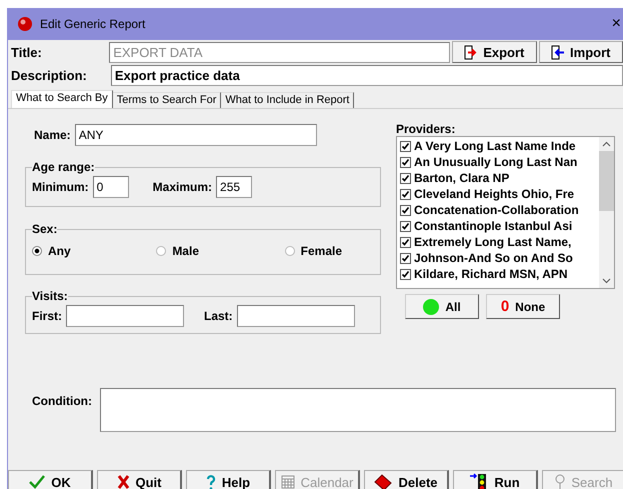 Image resolution: width=623 pixels, height=489 pixels. What do you see at coordinates (406, 479) in the screenshot?
I see `toolbar-button: Delete` at bounding box center [406, 479].